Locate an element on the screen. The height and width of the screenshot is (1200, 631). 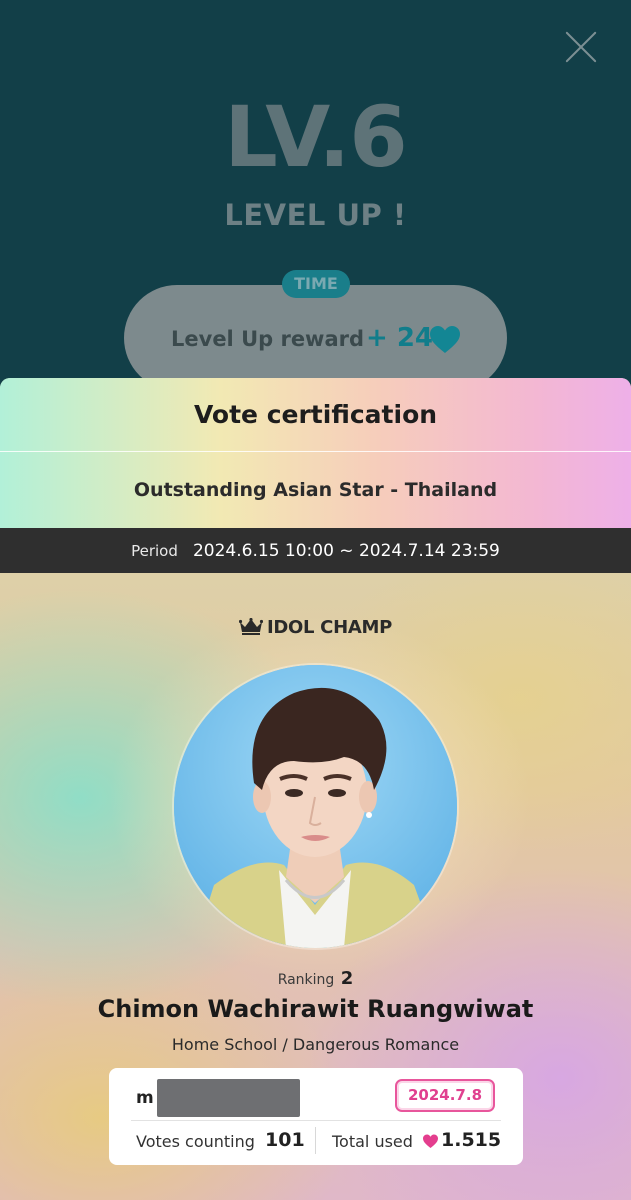
votes-counting-value: 101 is located at coordinates (285, 1140).